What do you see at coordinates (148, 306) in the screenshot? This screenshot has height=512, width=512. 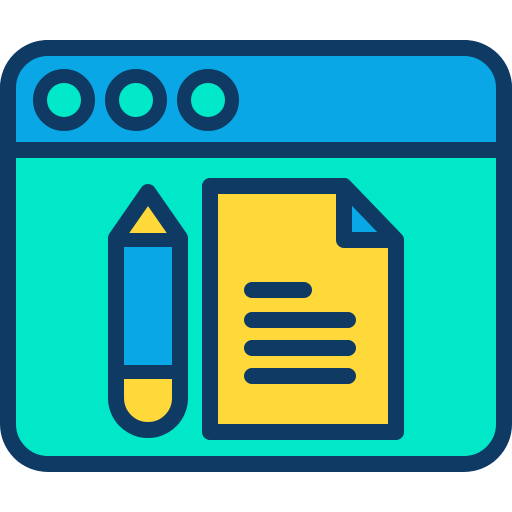 I see `pencil-body` at bounding box center [148, 306].